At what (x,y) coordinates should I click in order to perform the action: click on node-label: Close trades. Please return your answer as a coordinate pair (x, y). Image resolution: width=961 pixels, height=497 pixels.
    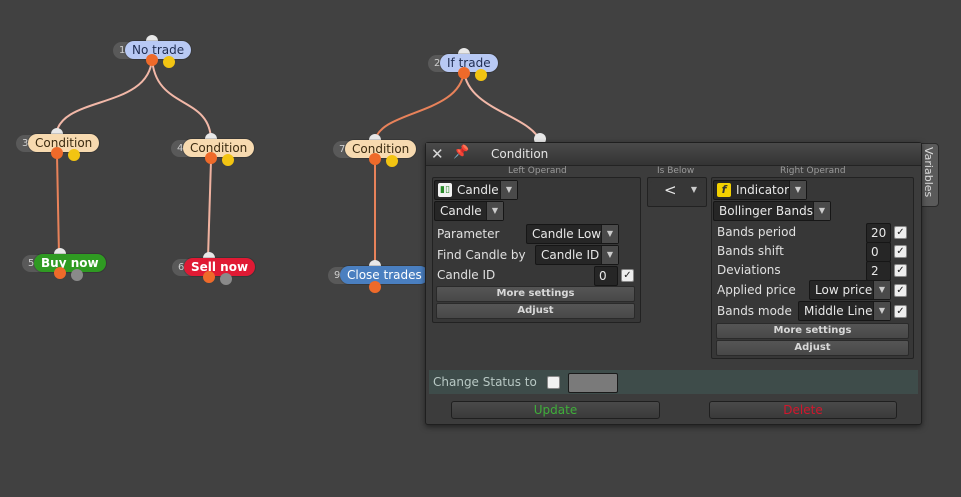
    Looking at the image, I should click on (384, 275).